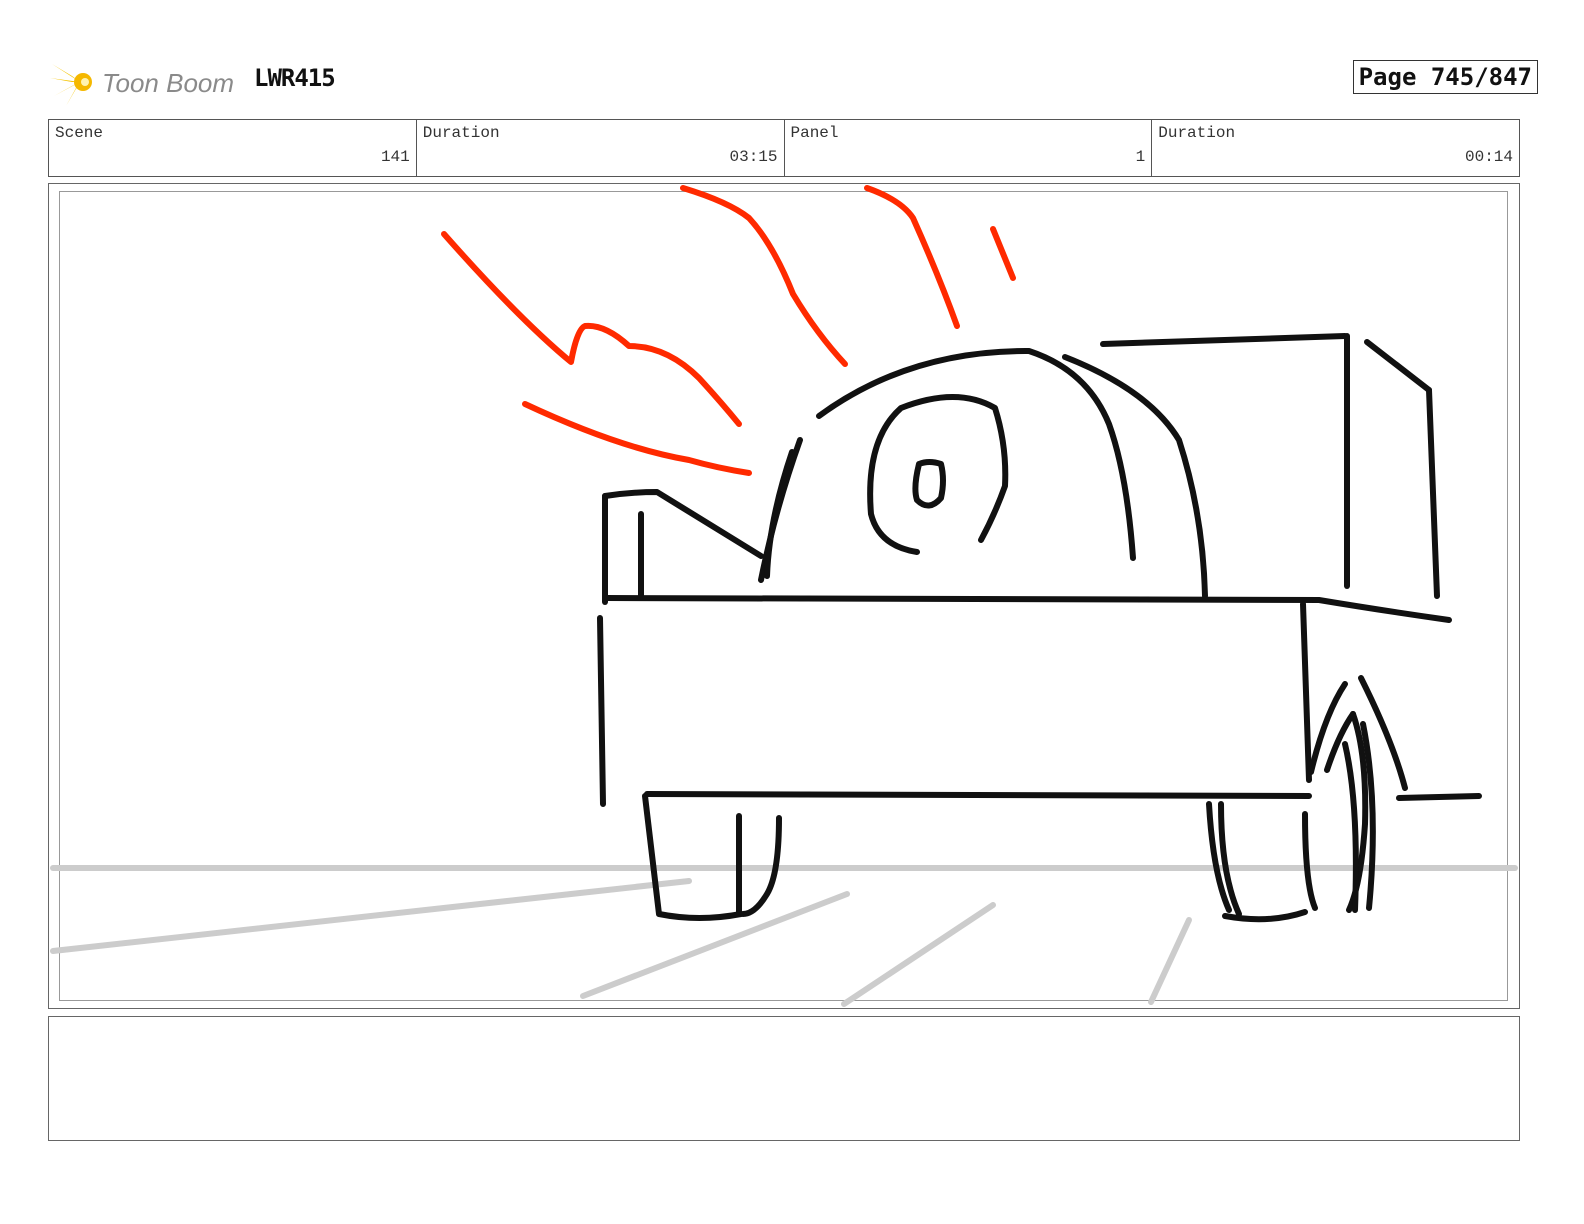  I want to click on scene-duration-cell: Duration 03:15, so click(601, 148).